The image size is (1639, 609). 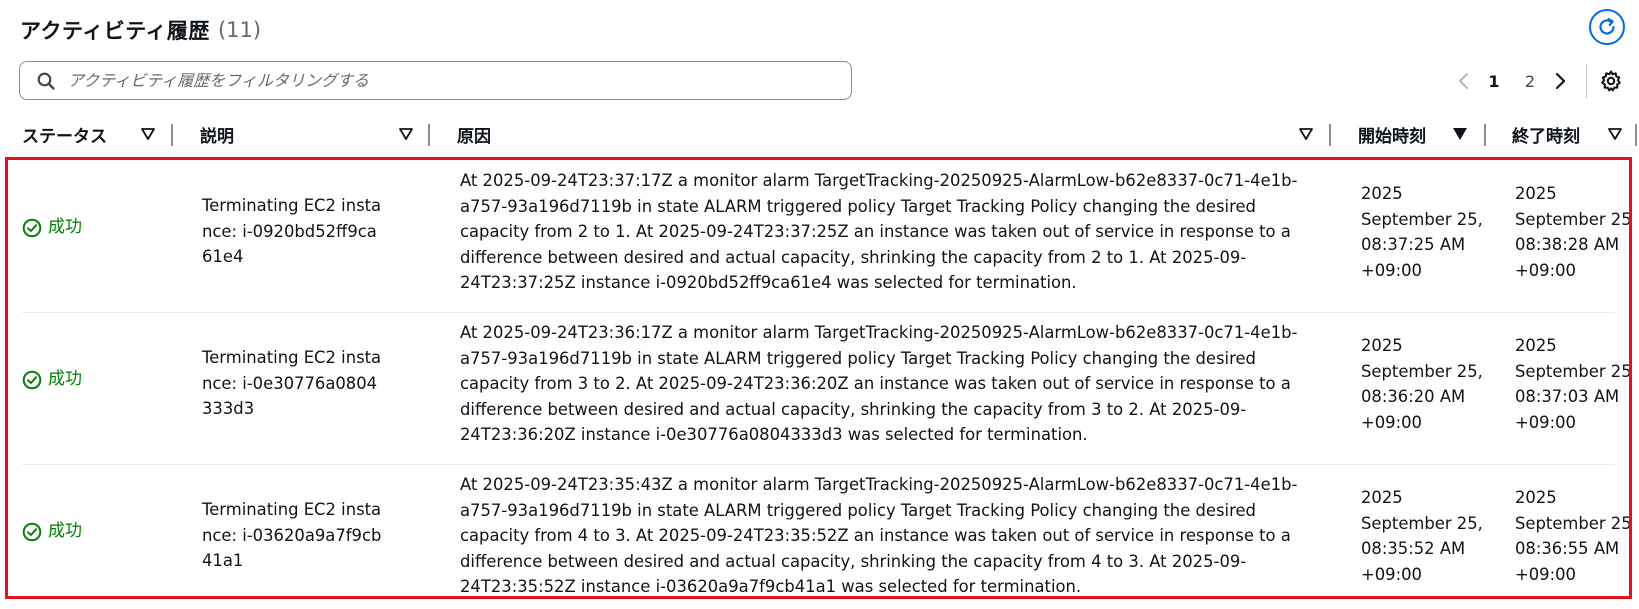 I want to click on refresh-icon, so click(x=1607, y=26).